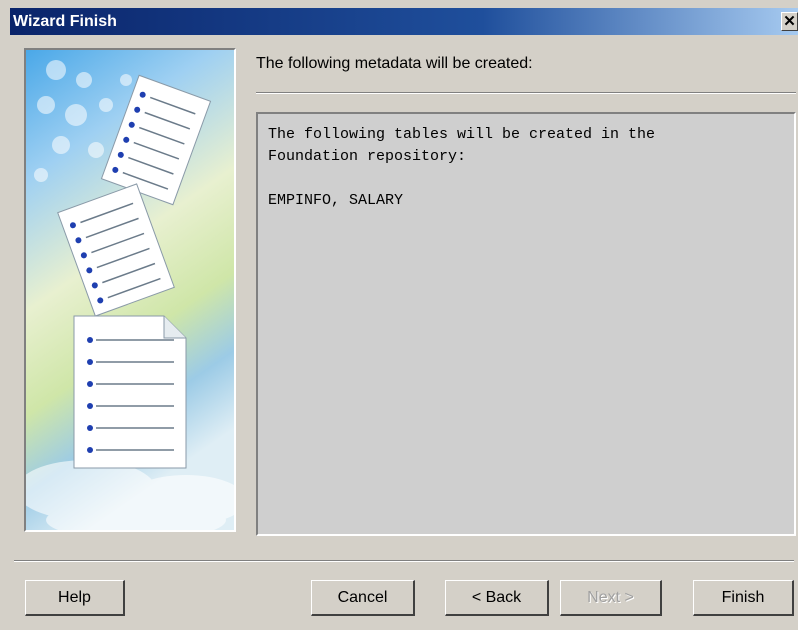 The image size is (798, 630). I want to click on title-bar: Wizard Finish ✕, so click(404, 21).